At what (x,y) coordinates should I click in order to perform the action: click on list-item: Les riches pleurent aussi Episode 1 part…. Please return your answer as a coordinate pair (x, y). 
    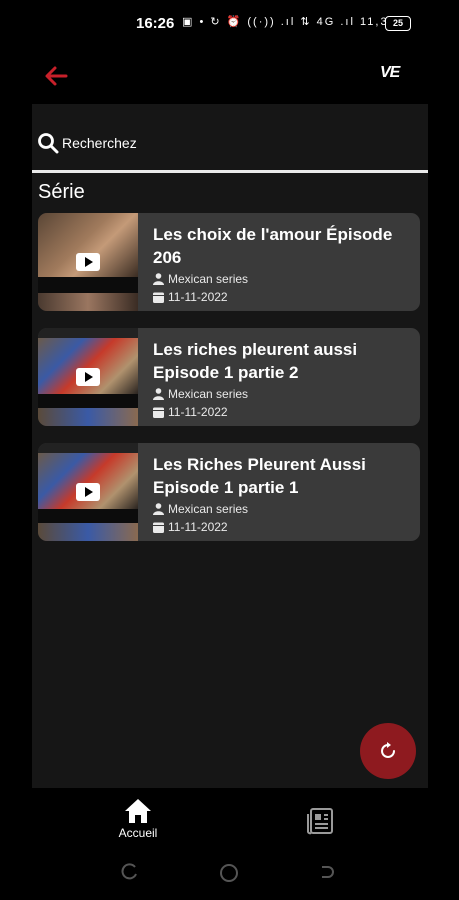
    Looking at the image, I should click on (229, 377).